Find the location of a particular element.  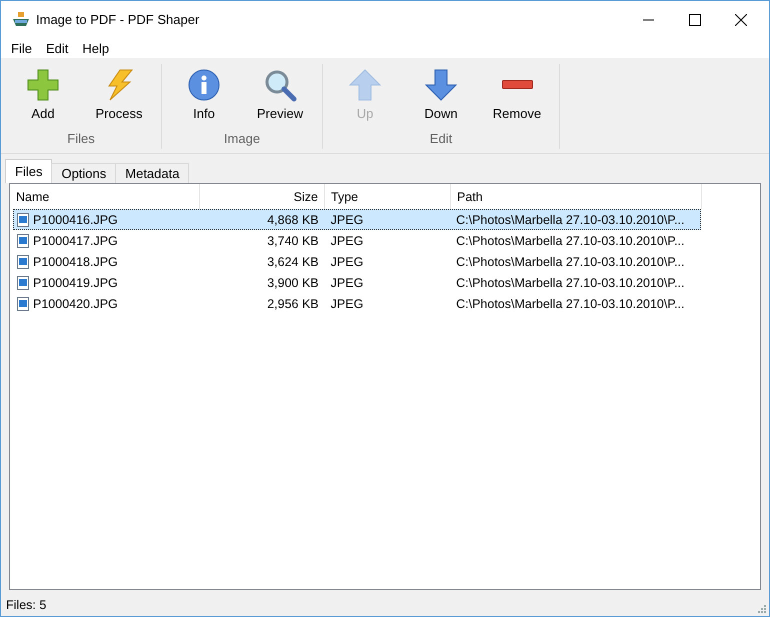

down-button: Down is located at coordinates (441, 95).